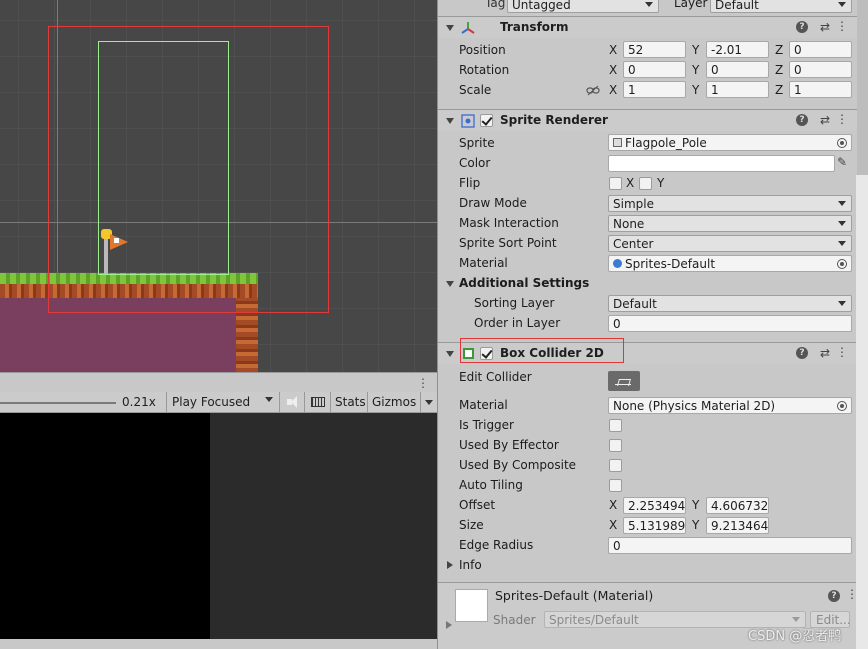  I want to click on scale-y-field: 1, so click(737, 89).